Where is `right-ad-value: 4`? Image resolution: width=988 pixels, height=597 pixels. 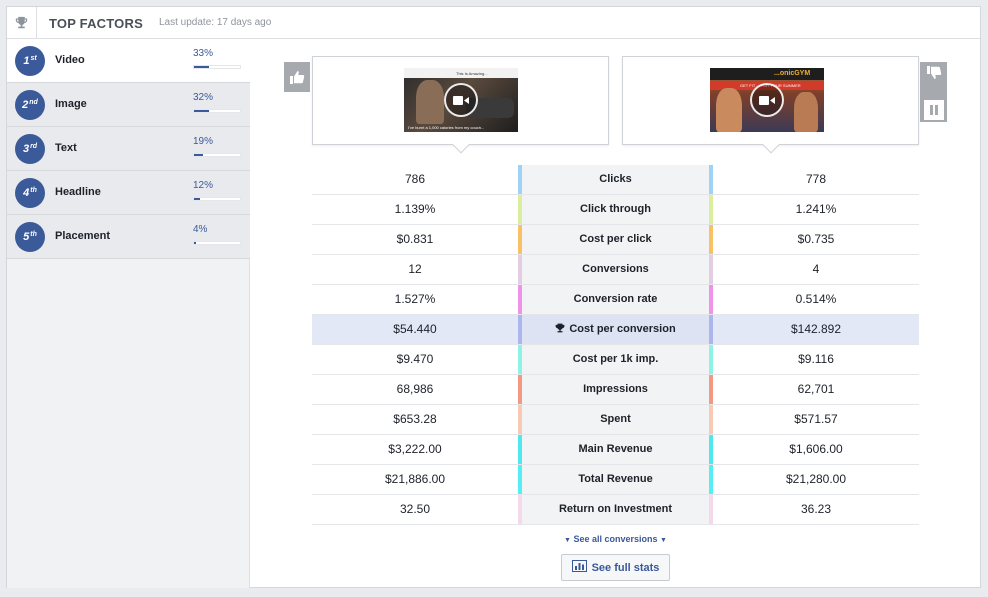 right-ad-value: 4 is located at coordinates (816, 269).